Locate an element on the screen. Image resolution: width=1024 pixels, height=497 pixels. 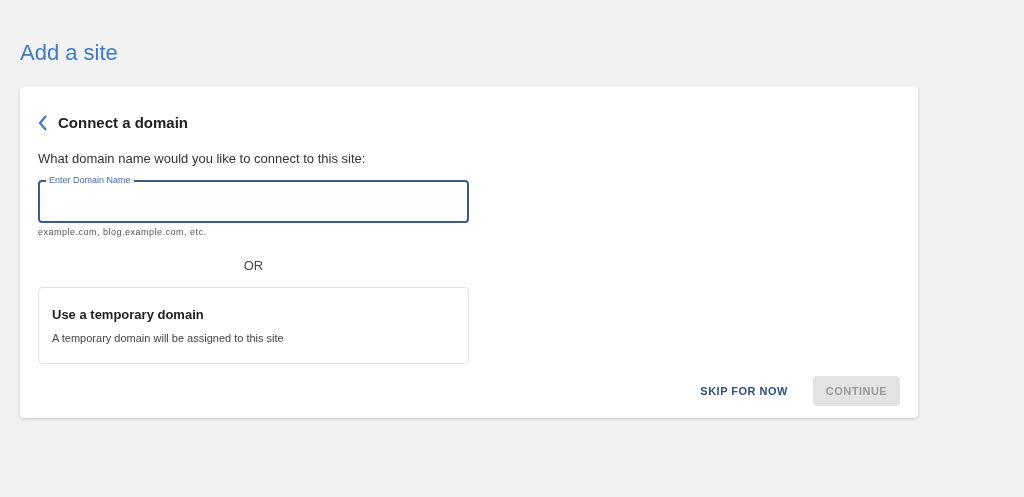
option-description: A temporary domain will be assigned to this site is located at coordinates (168, 338).